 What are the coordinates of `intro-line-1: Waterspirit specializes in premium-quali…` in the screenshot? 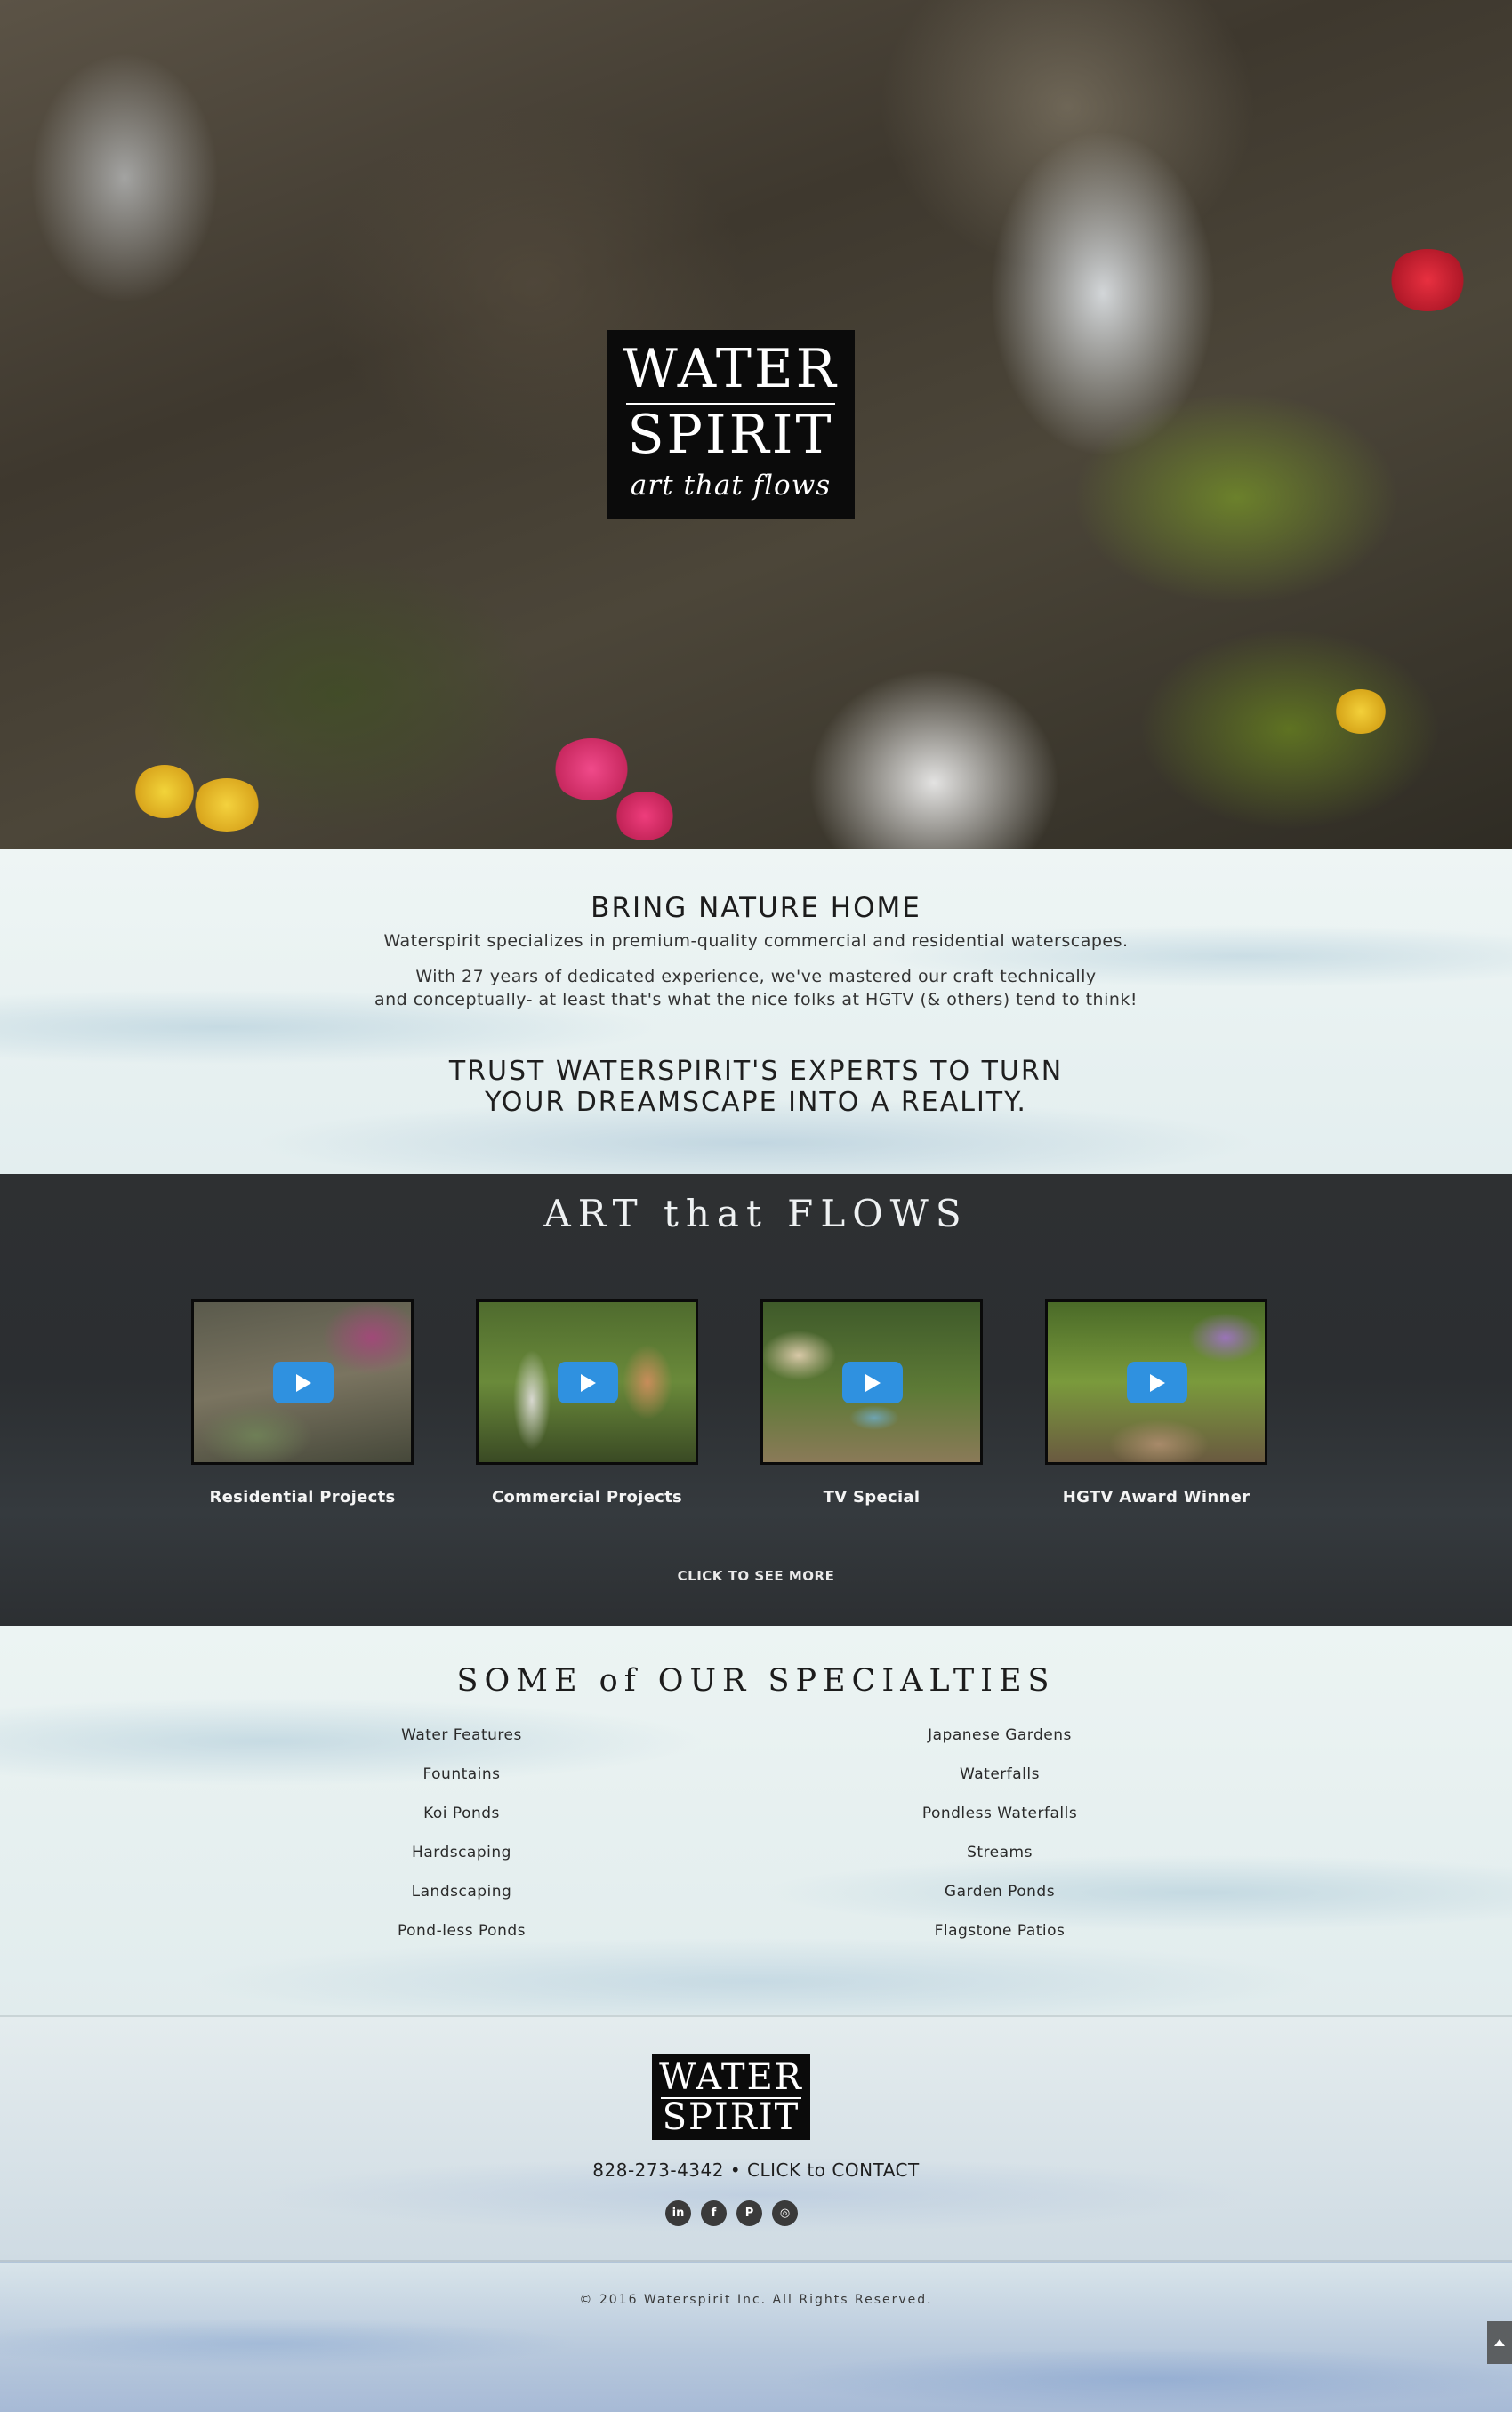 It's located at (756, 941).